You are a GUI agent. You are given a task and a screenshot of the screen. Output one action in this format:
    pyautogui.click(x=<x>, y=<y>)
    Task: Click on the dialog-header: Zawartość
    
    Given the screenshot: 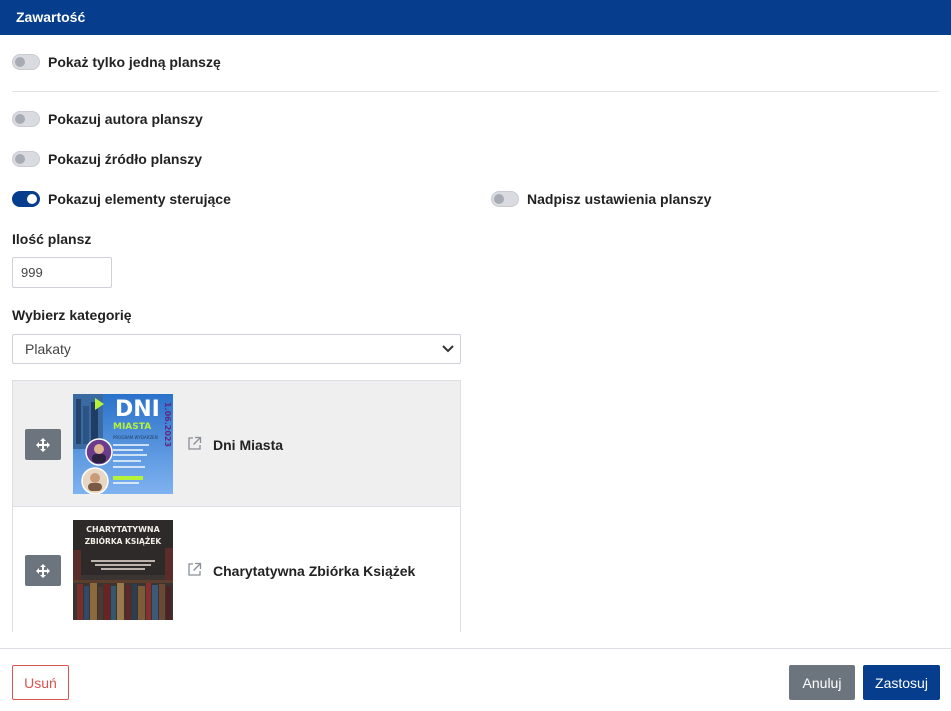 What is the action you would take?
    pyautogui.click(x=475, y=17)
    